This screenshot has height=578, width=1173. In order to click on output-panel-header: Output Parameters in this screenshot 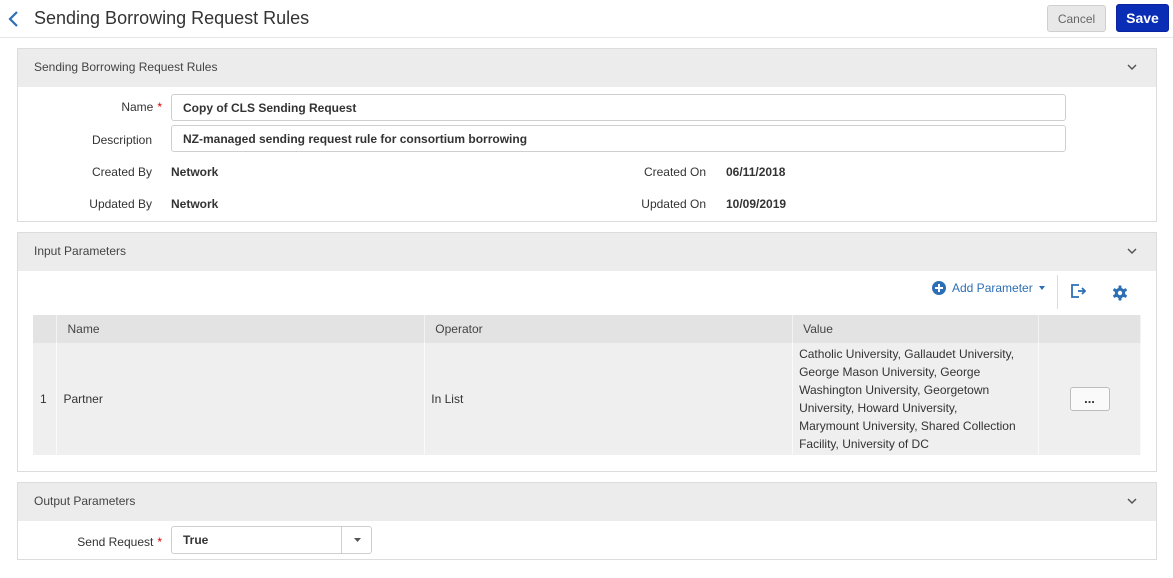, I will do `click(587, 502)`.